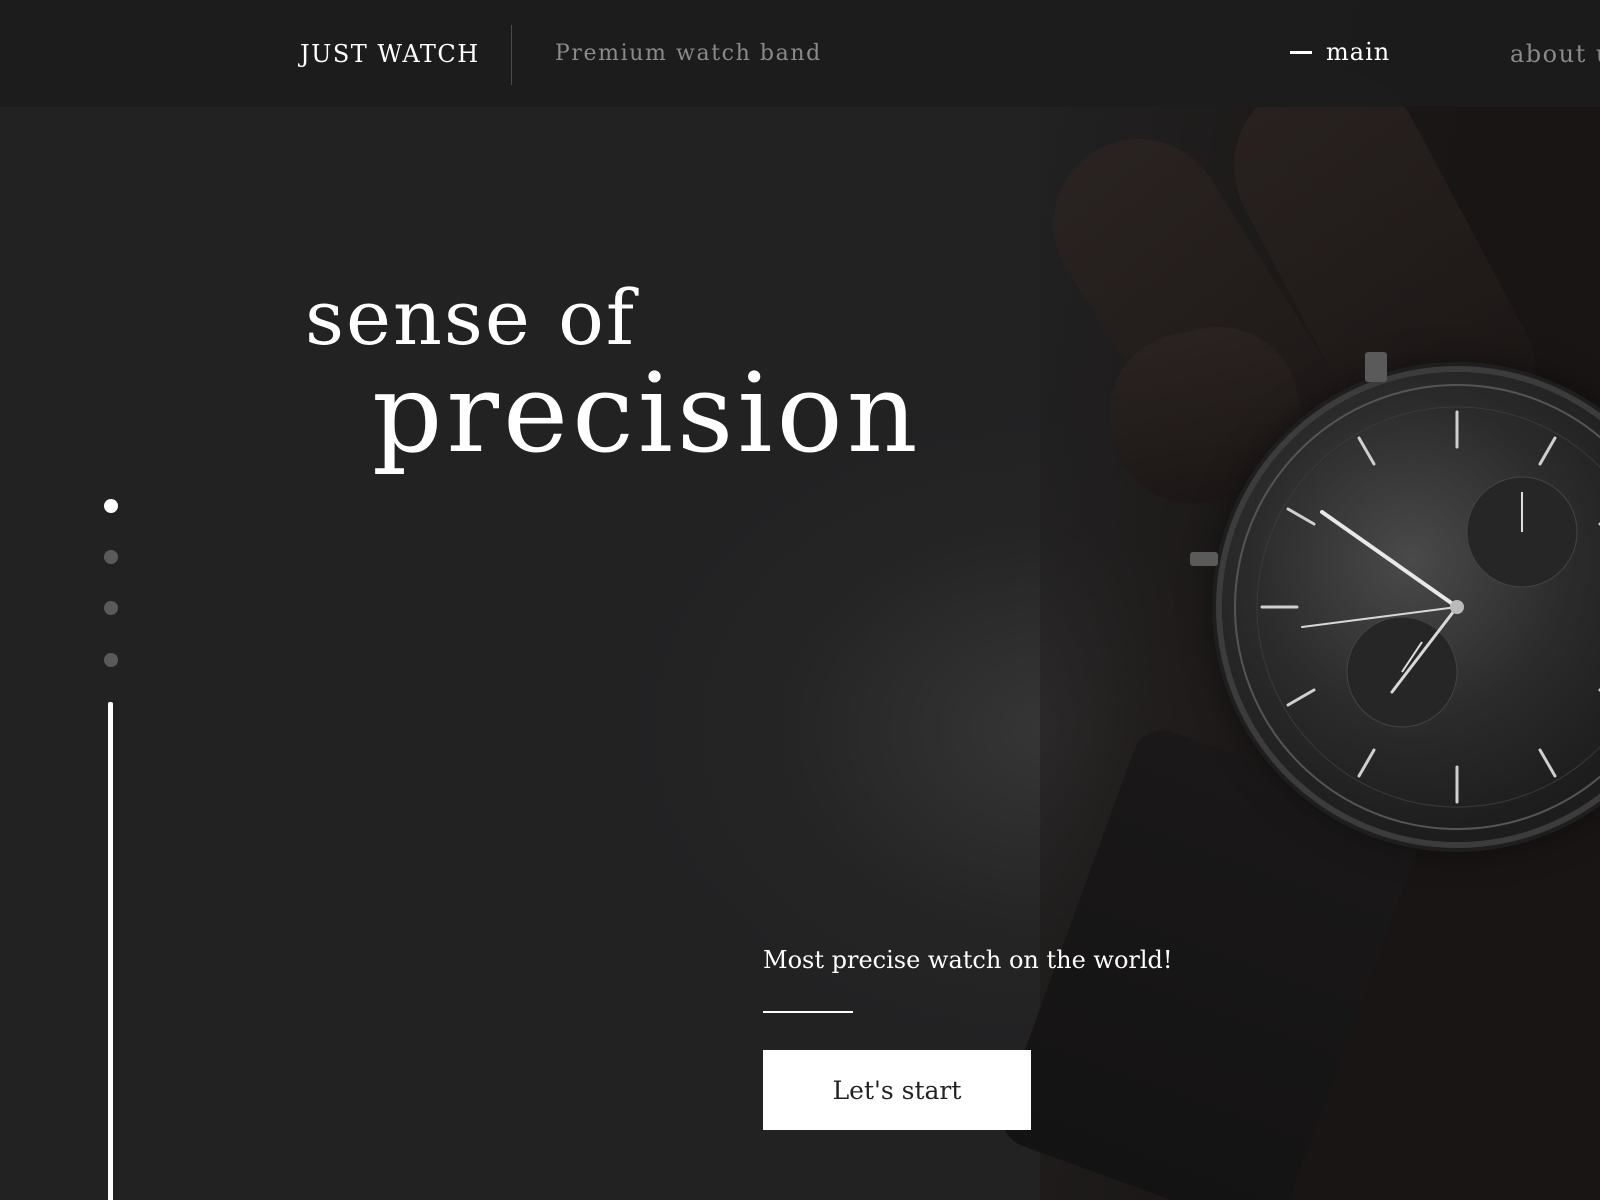 This screenshot has width=1600, height=1200. What do you see at coordinates (688, 53) in the screenshot?
I see `brand-tagline: Premium watch band` at bounding box center [688, 53].